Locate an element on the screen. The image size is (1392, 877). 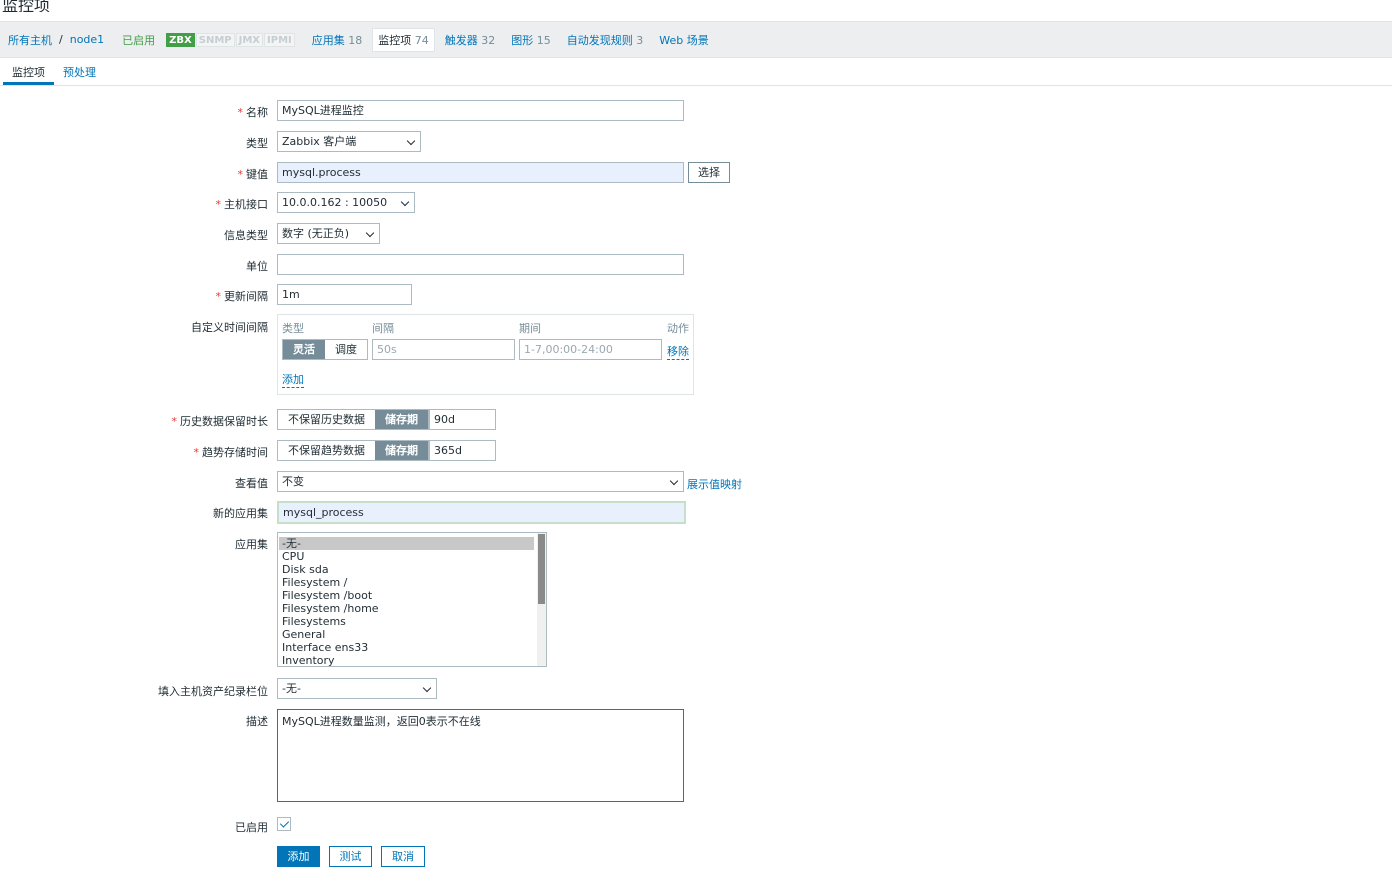
interface-select: 10.0.0.162 : 10050 is located at coordinates (346, 202).